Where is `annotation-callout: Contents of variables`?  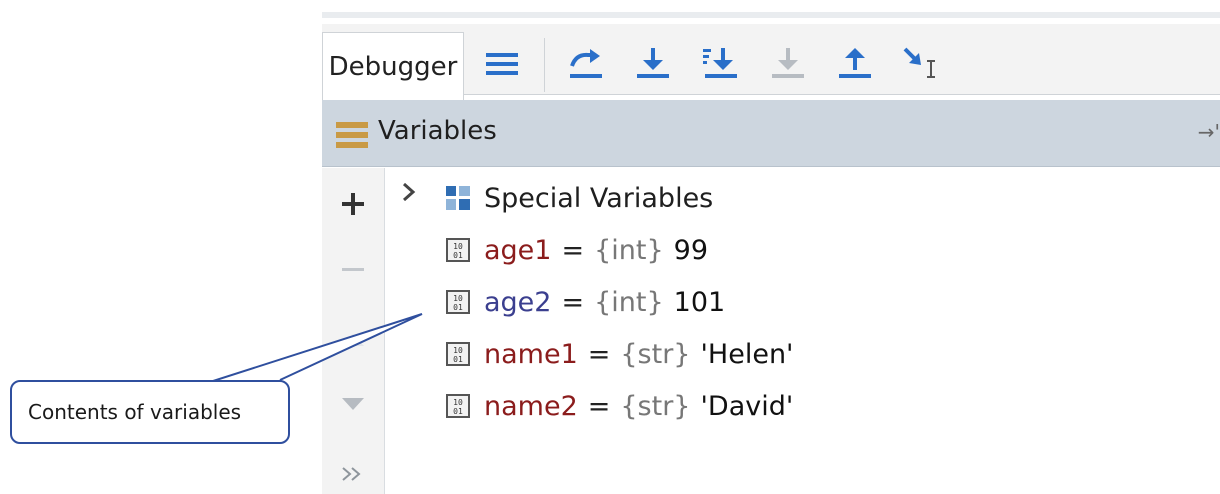 annotation-callout: Contents of variables is located at coordinates (150, 412).